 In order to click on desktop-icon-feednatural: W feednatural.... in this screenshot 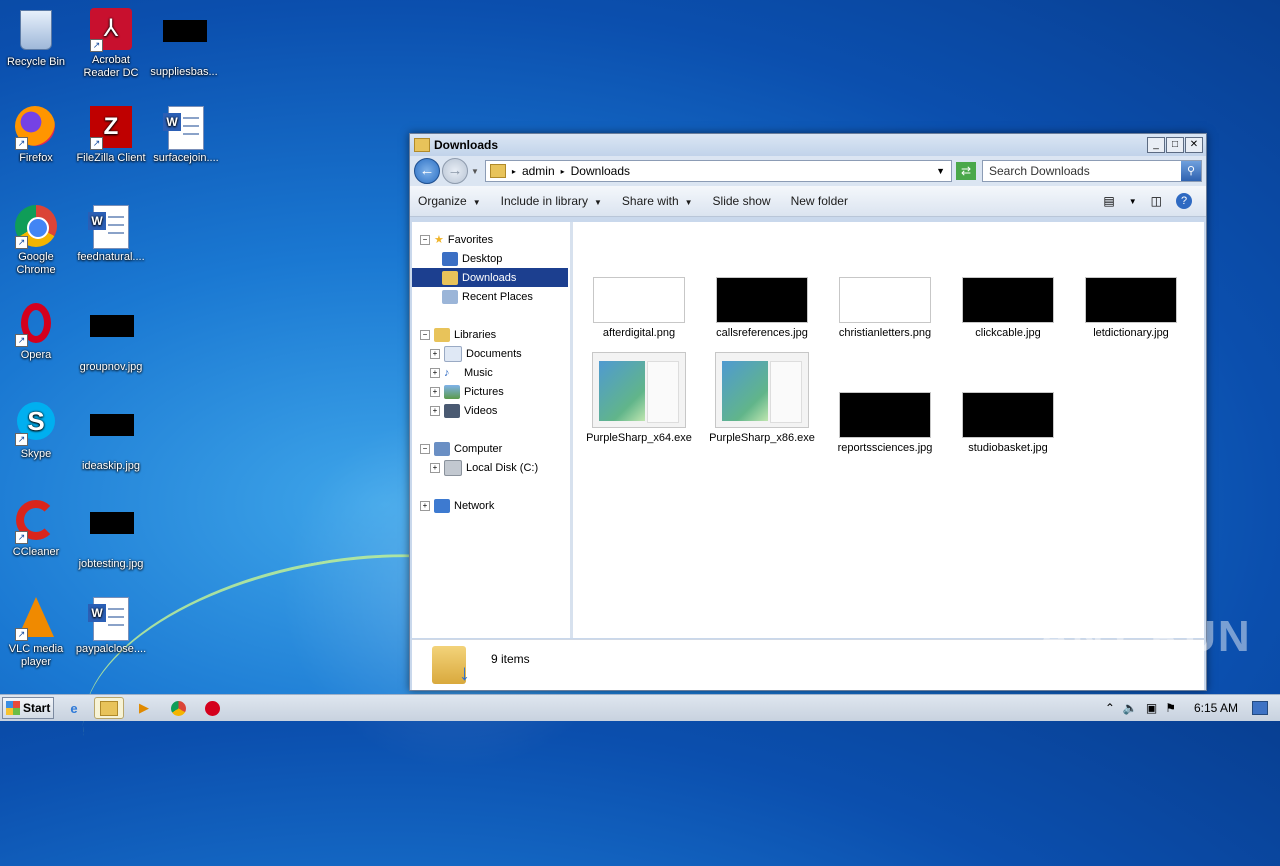, I will do `click(111, 234)`.